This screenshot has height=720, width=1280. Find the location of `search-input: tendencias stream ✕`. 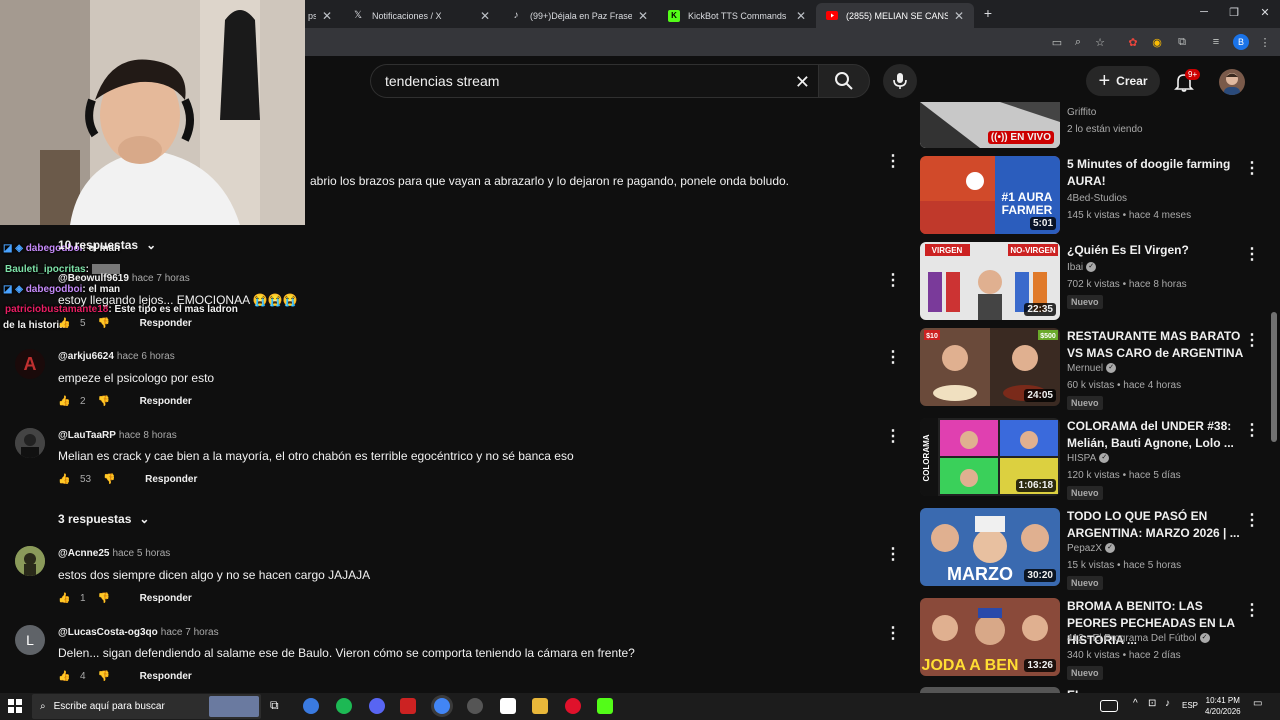

search-input: tendencias stream ✕ is located at coordinates (594, 81).